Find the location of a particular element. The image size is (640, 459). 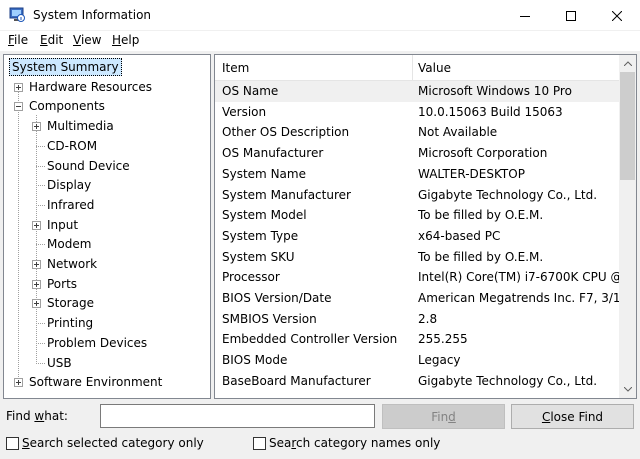

maximize-button is located at coordinates (571, 15).